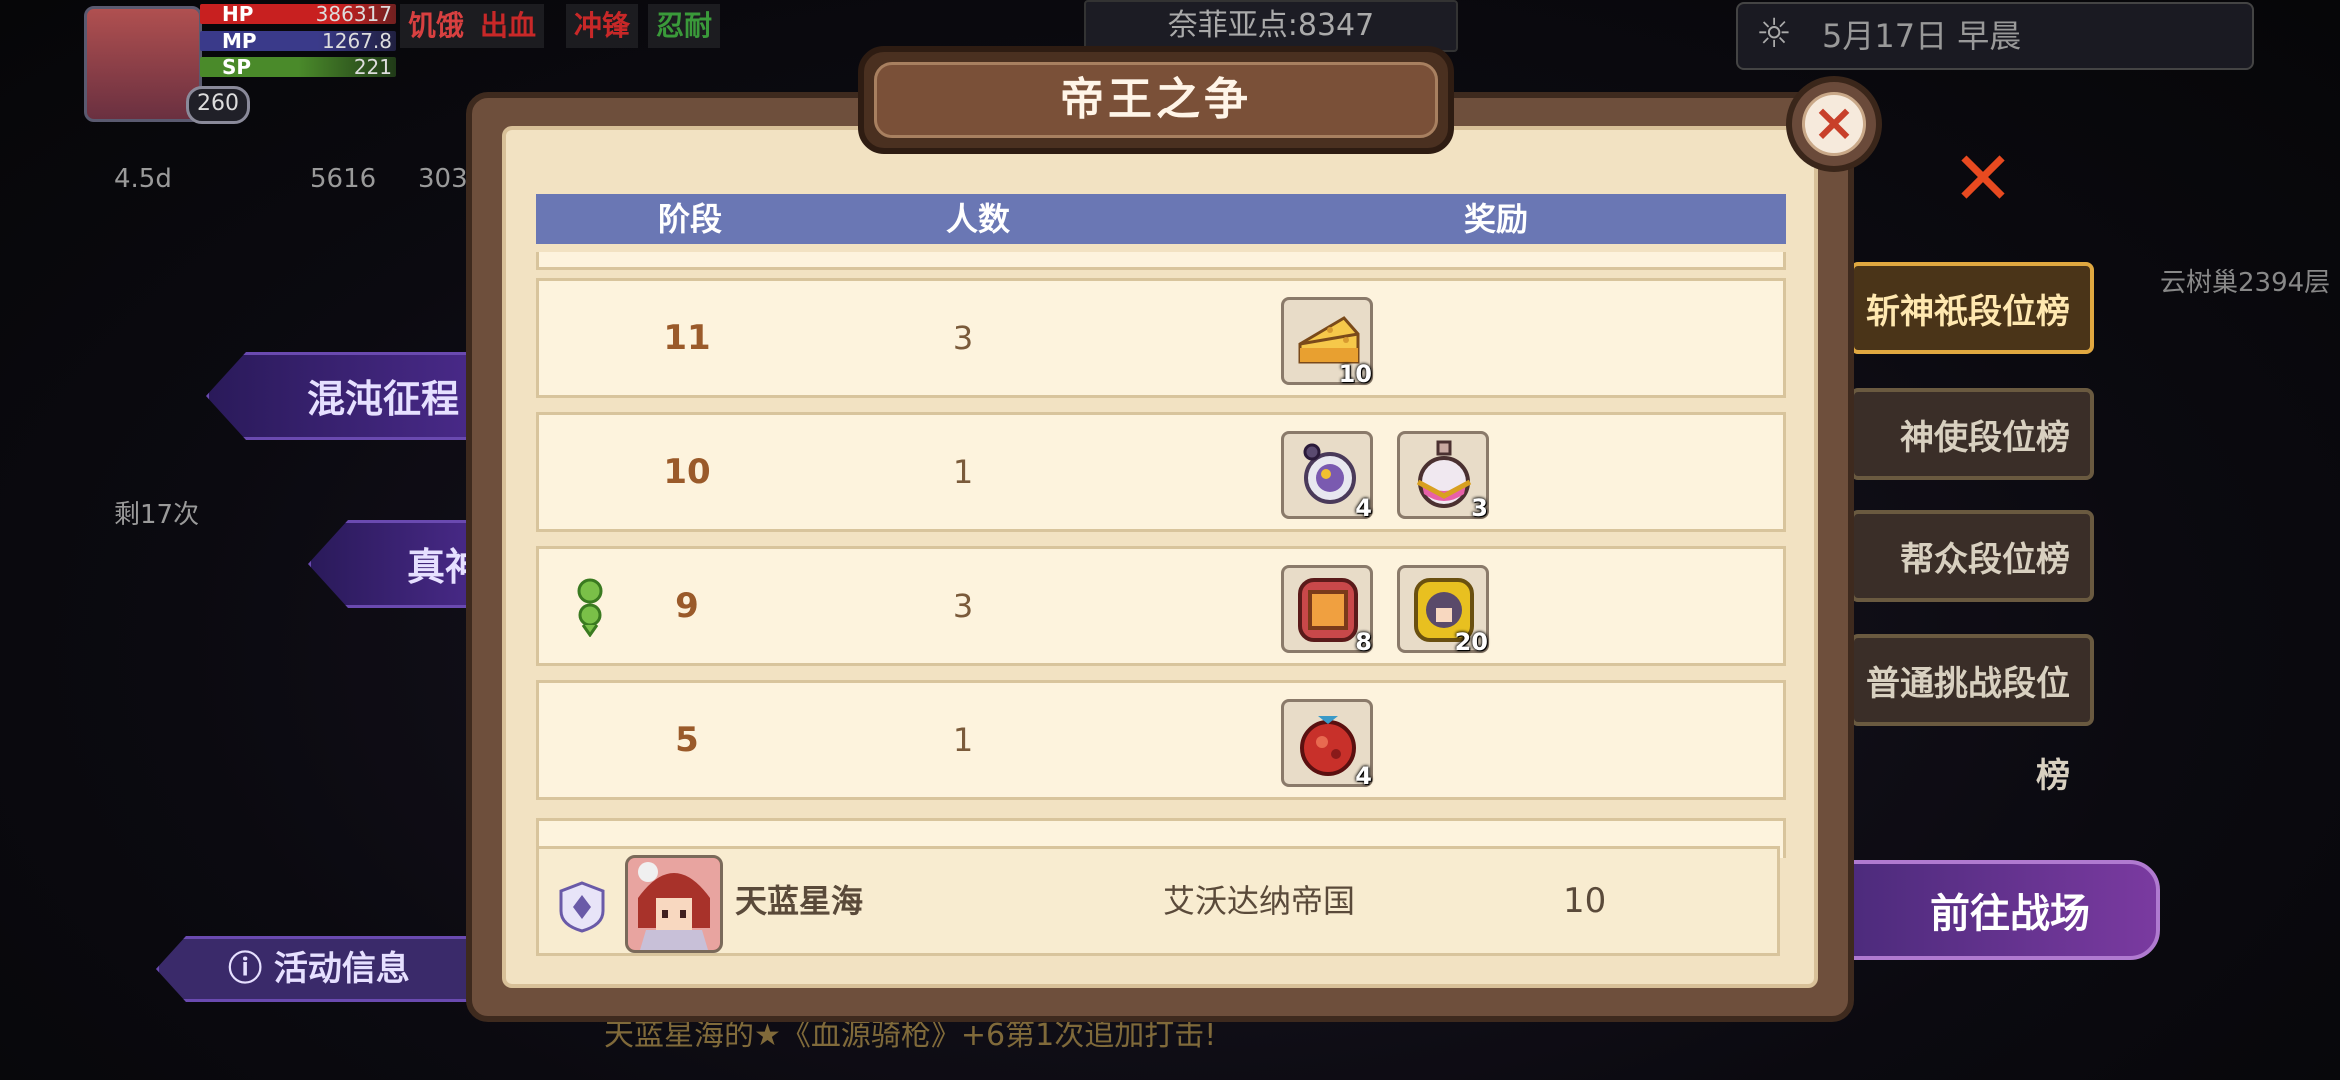  Describe the element at coordinates (1161, 606) in the screenshot. I see `table-row: 9 3 8 20` at that location.